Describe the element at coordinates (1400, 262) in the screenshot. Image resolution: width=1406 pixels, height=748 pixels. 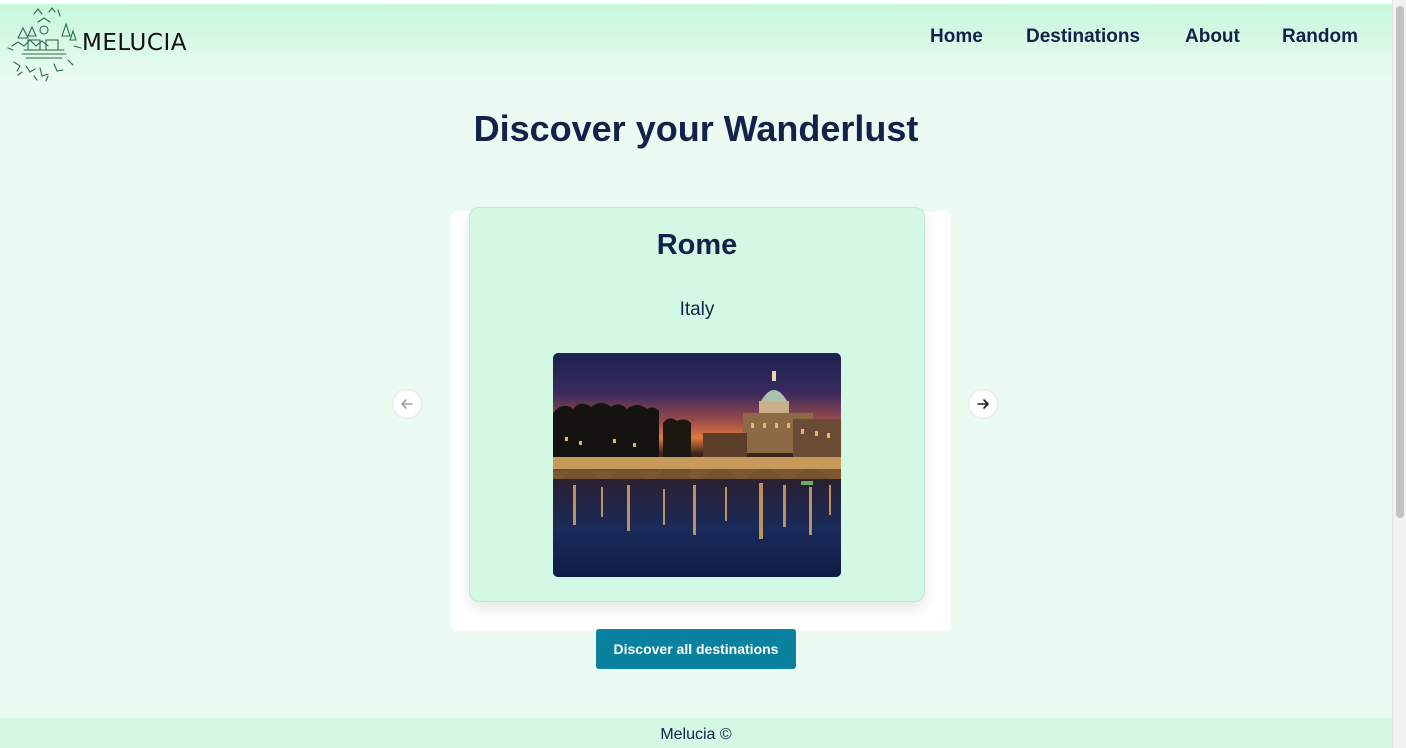
I see `scrollbar-thumb` at that location.